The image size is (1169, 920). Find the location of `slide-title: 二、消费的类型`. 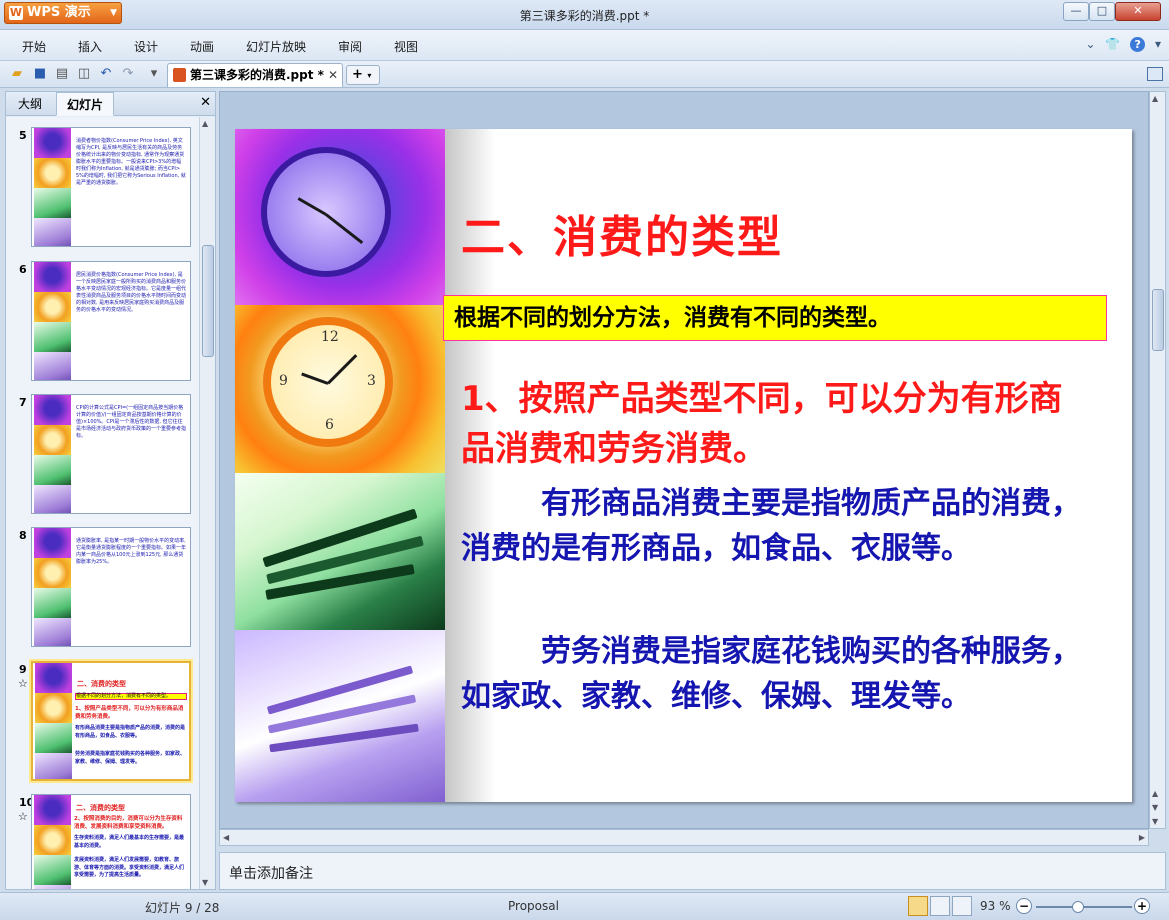

slide-title: 二、消费的类型 is located at coordinates (622, 233).